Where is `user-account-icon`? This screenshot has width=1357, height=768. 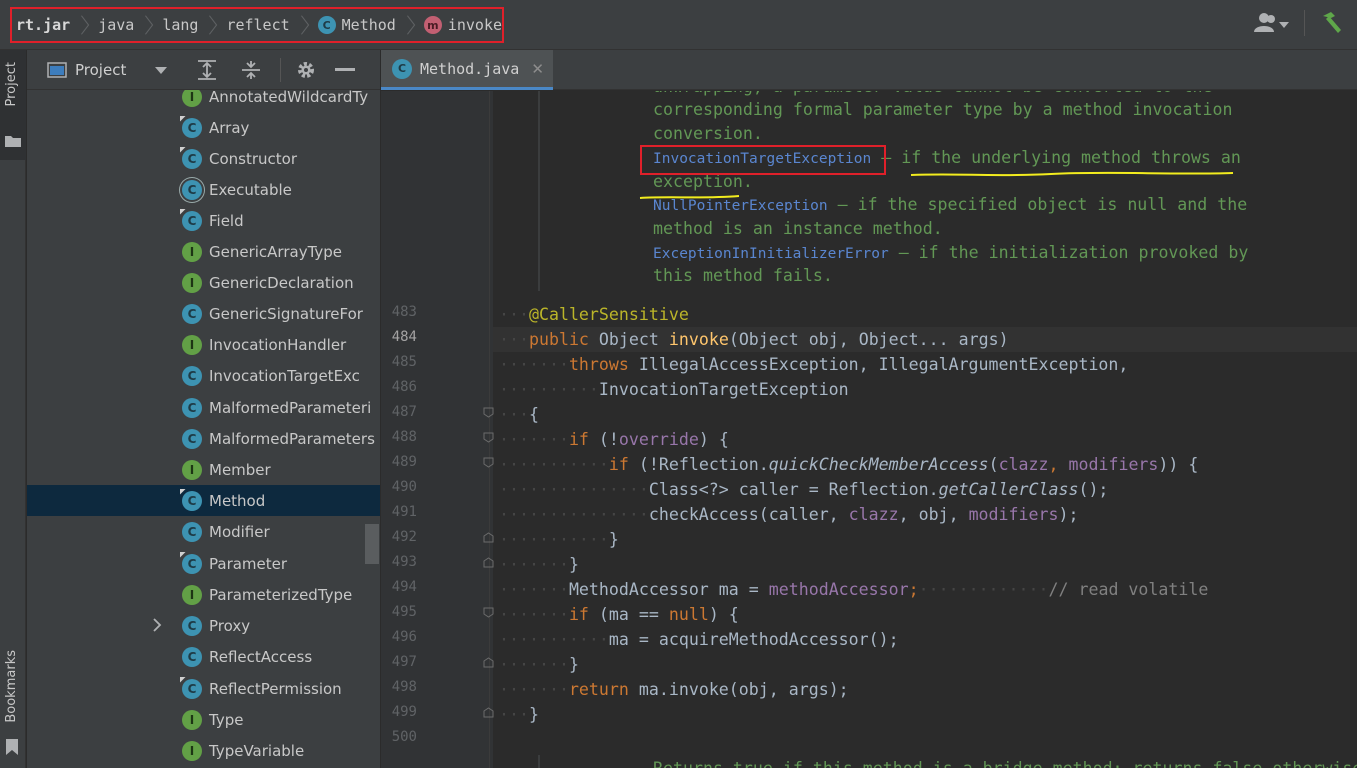 user-account-icon is located at coordinates (1271, 23).